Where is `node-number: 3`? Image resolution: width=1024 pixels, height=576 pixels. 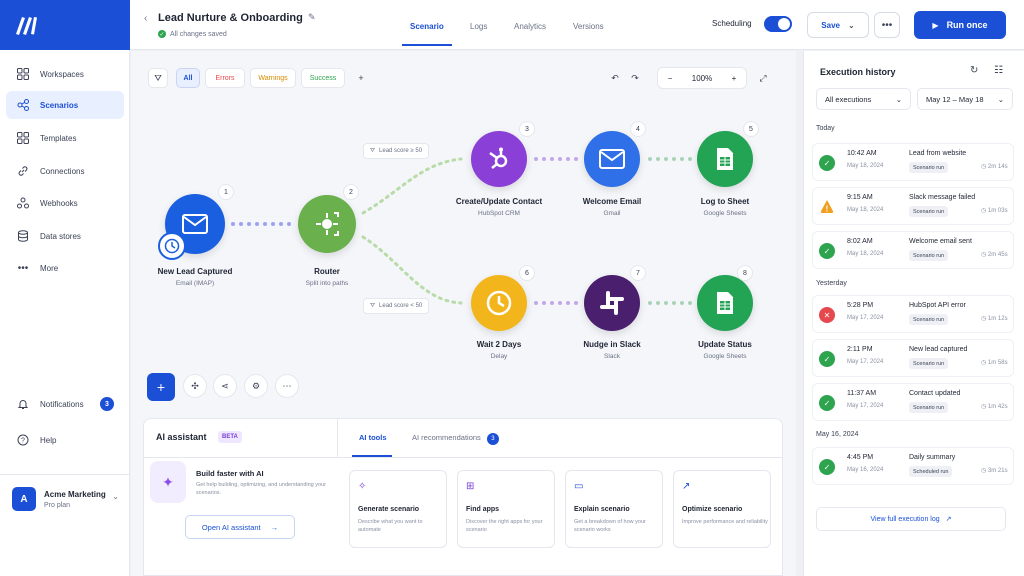
node-number: 3 is located at coordinates (527, 129).